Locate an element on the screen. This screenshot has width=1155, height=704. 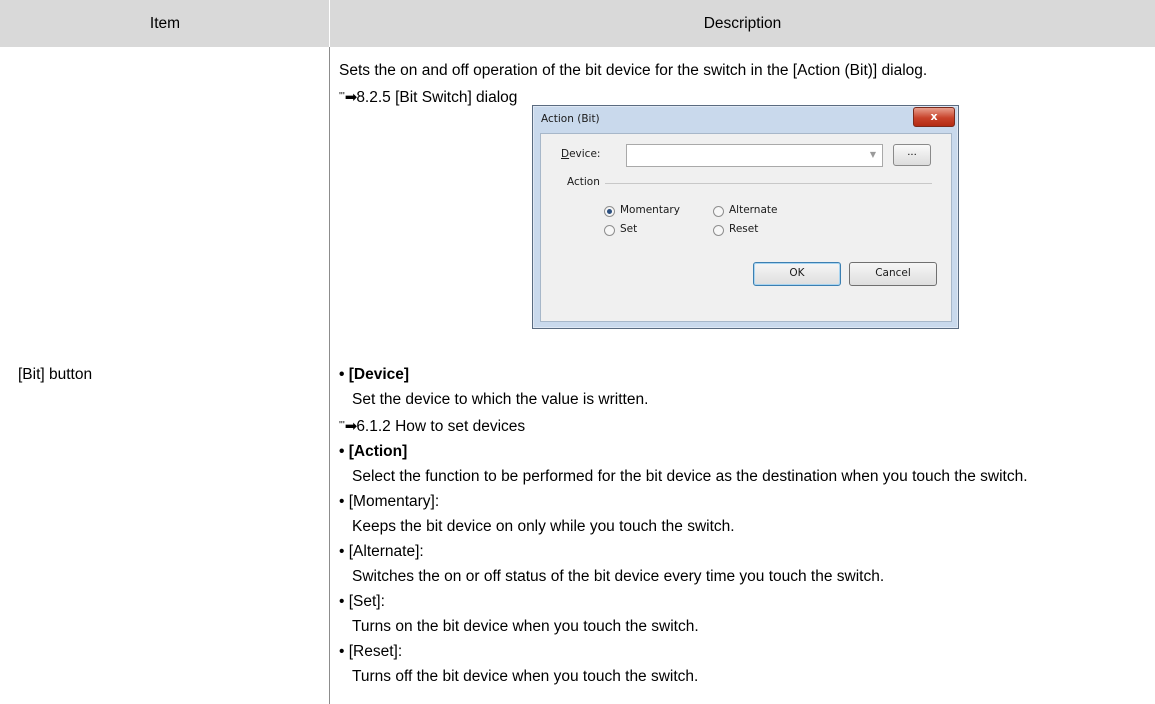
set-heading: • [Set]: is located at coordinates (362, 601).